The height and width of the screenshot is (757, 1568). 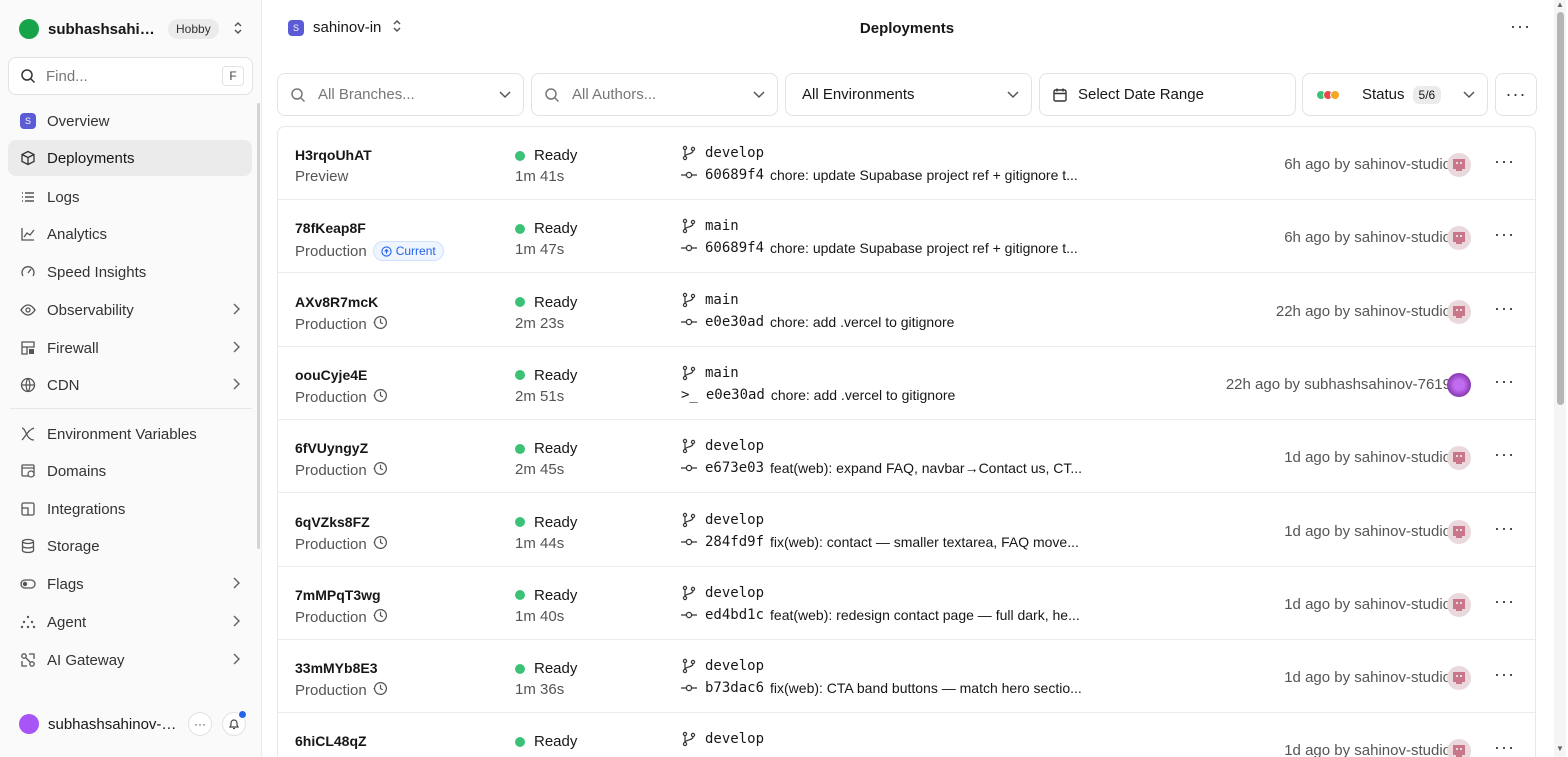 I want to click on deployment-environment: Production, so click(x=341, y=470).